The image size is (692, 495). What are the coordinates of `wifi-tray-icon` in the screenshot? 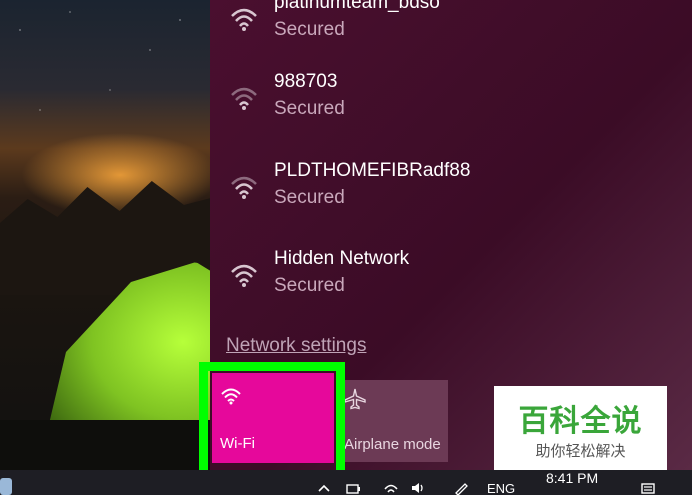 It's located at (391, 488).